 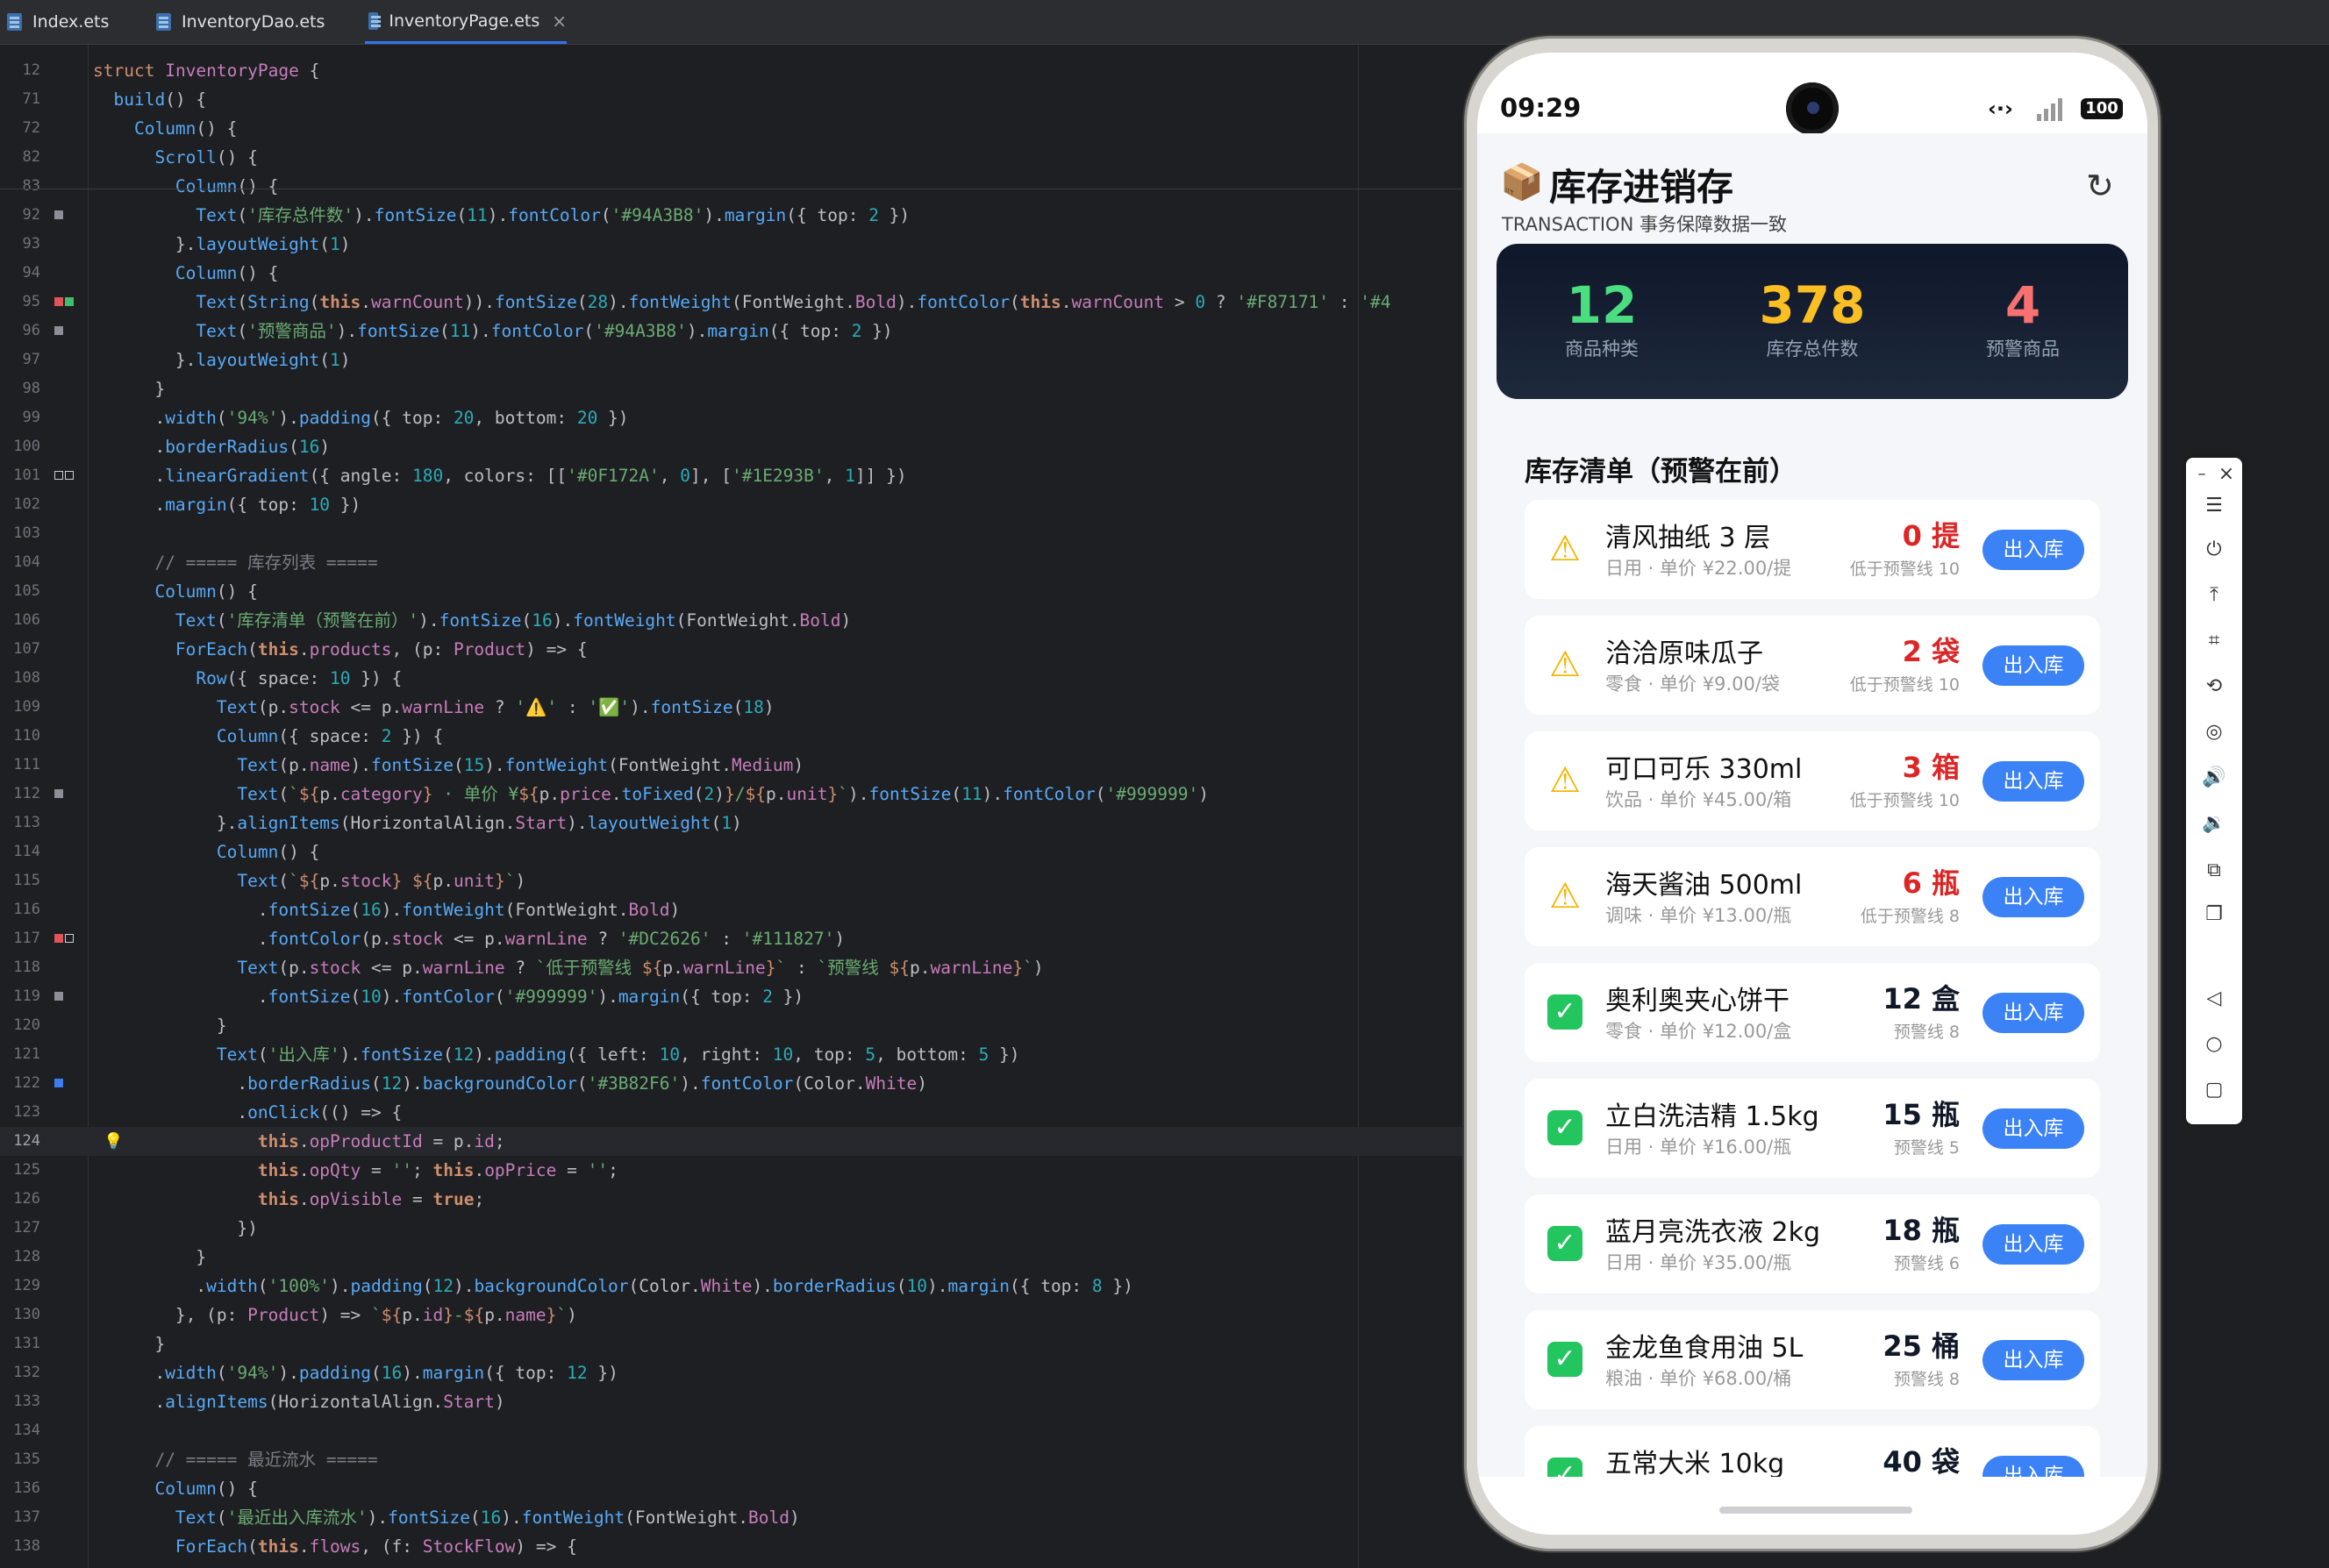 What do you see at coordinates (20, 1518) in the screenshot?
I see `line-number: 137` at bounding box center [20, 1518].